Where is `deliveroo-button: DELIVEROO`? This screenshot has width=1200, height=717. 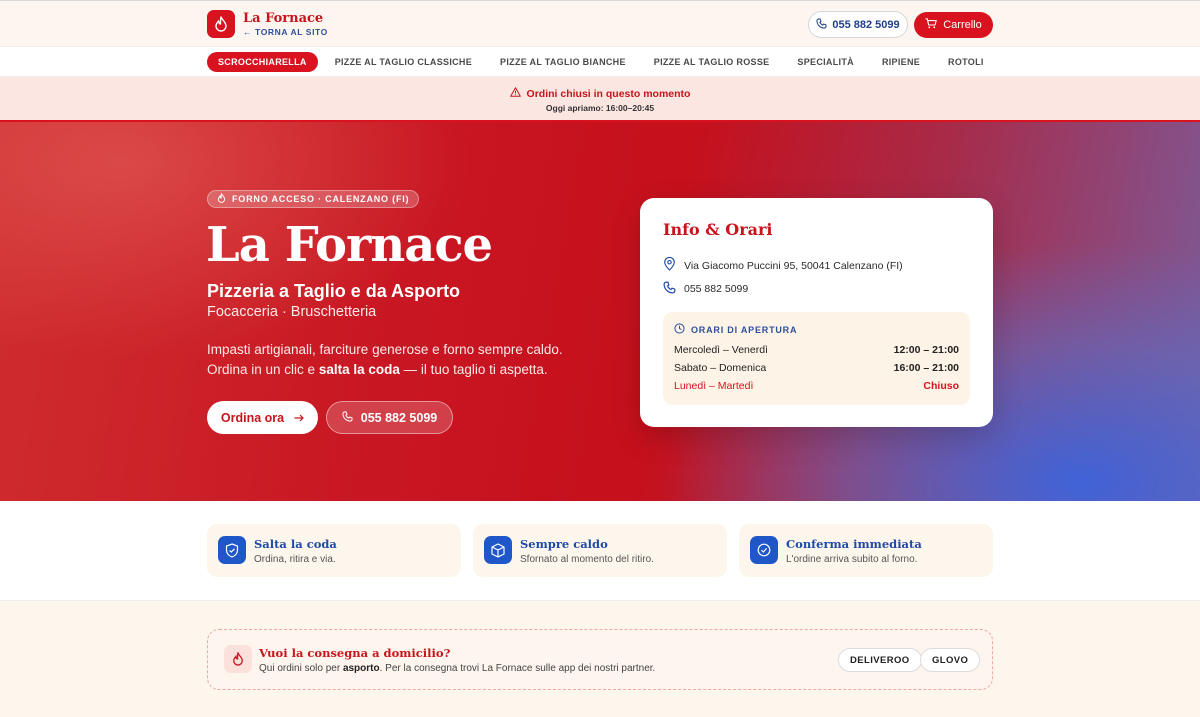 deliveroo-button: DELIVEROO is located at coordinates (880, 660).